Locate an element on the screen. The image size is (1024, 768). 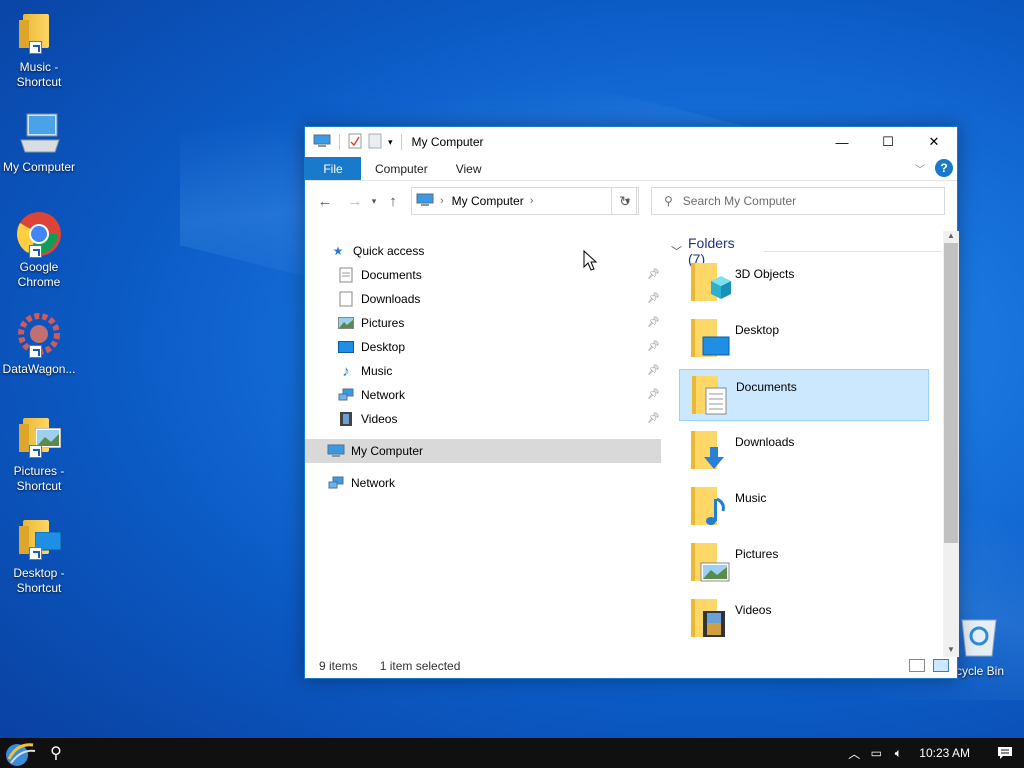
address-bar: › My Computer › ▾ is located at coordinates (524, 201).